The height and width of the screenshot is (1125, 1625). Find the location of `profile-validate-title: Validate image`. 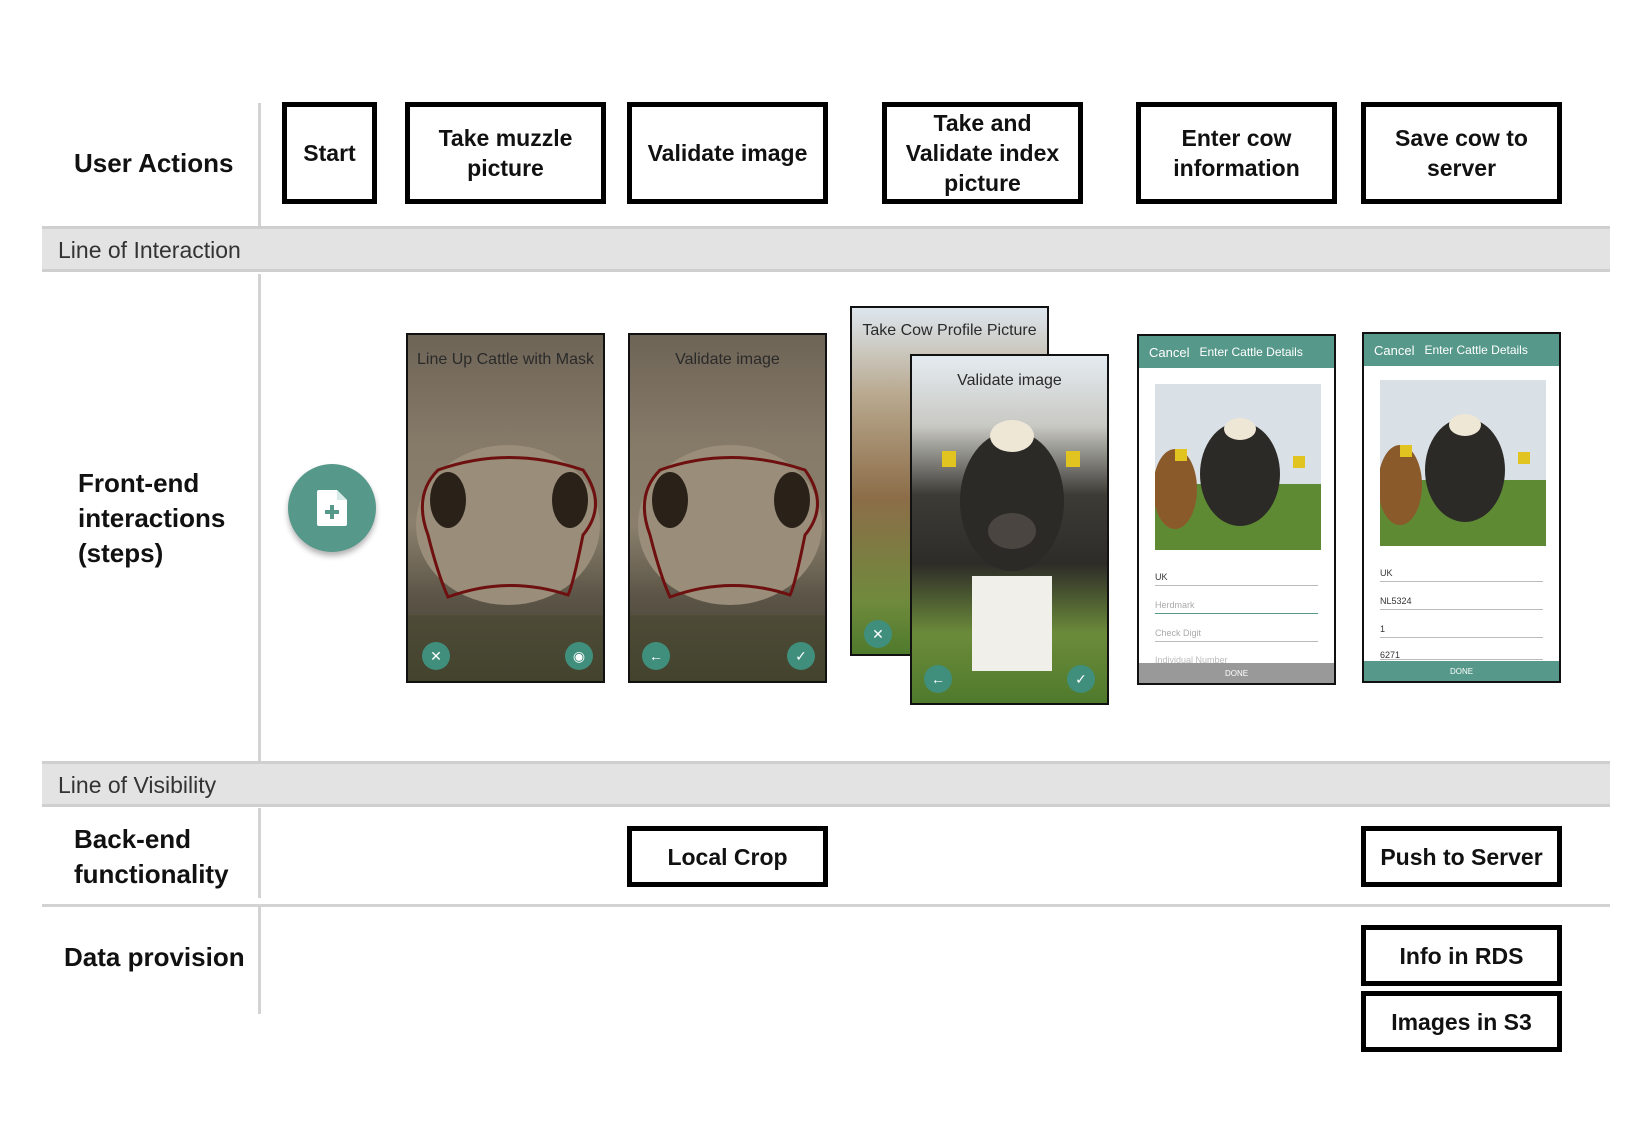

profile-validate-title: Validate image is located at coordinates (1009, 380).